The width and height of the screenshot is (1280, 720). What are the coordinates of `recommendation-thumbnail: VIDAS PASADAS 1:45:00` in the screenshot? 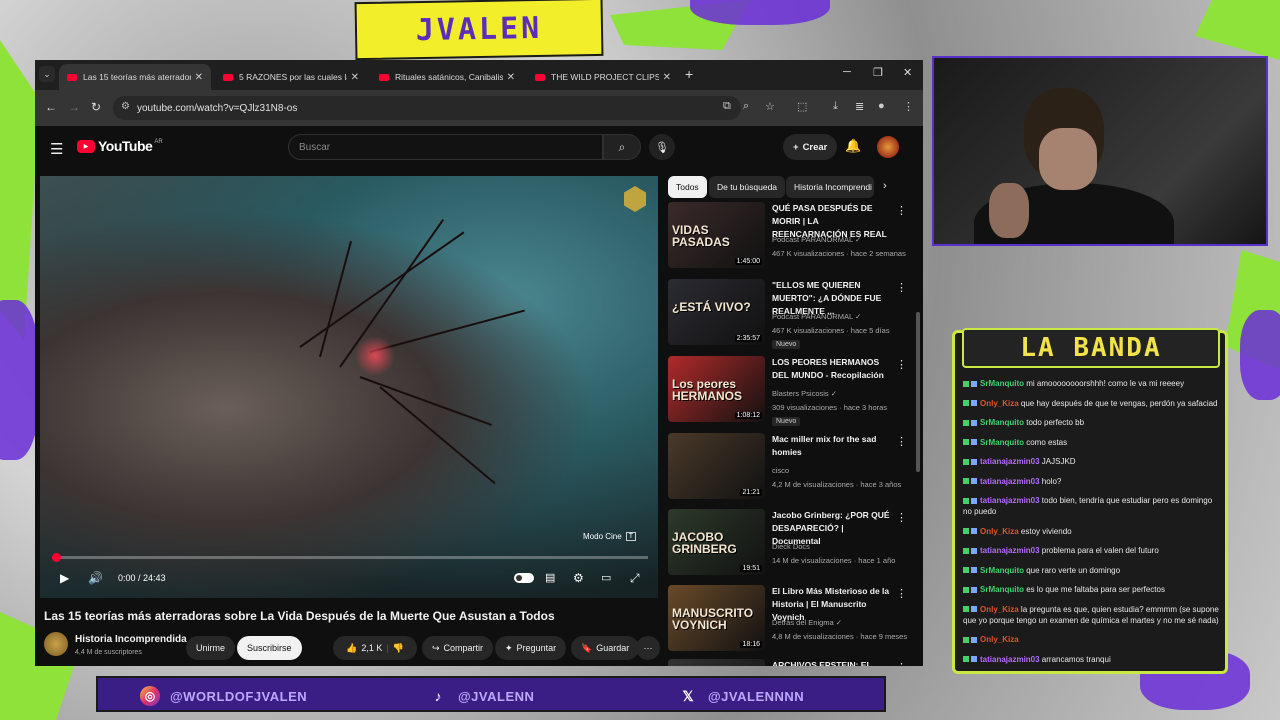 It's located at (716, 235).